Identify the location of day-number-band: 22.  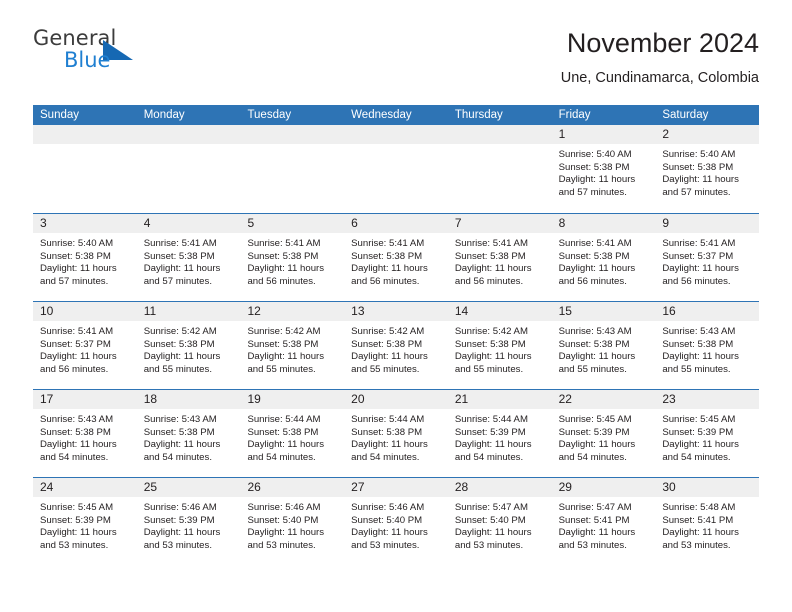
(603, 399).